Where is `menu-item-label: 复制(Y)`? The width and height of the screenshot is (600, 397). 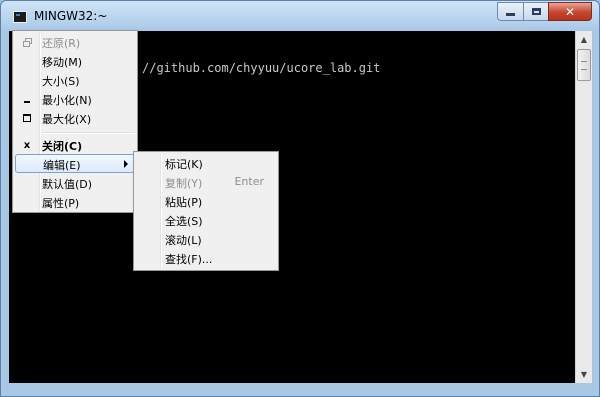
menu-item-label: 复制(Y) is located at coordinates (184, 183).